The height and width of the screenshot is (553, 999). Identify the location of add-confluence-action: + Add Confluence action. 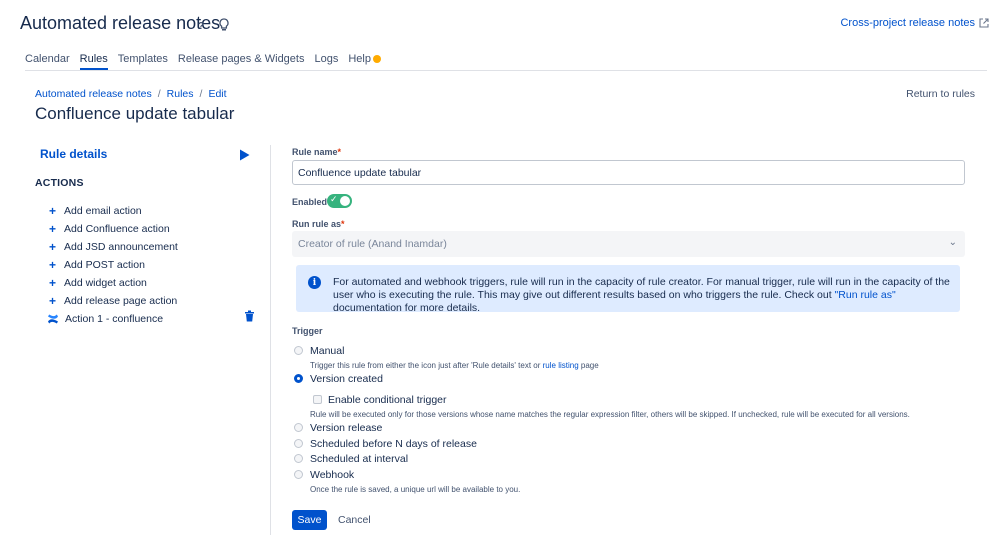
(112, 229).